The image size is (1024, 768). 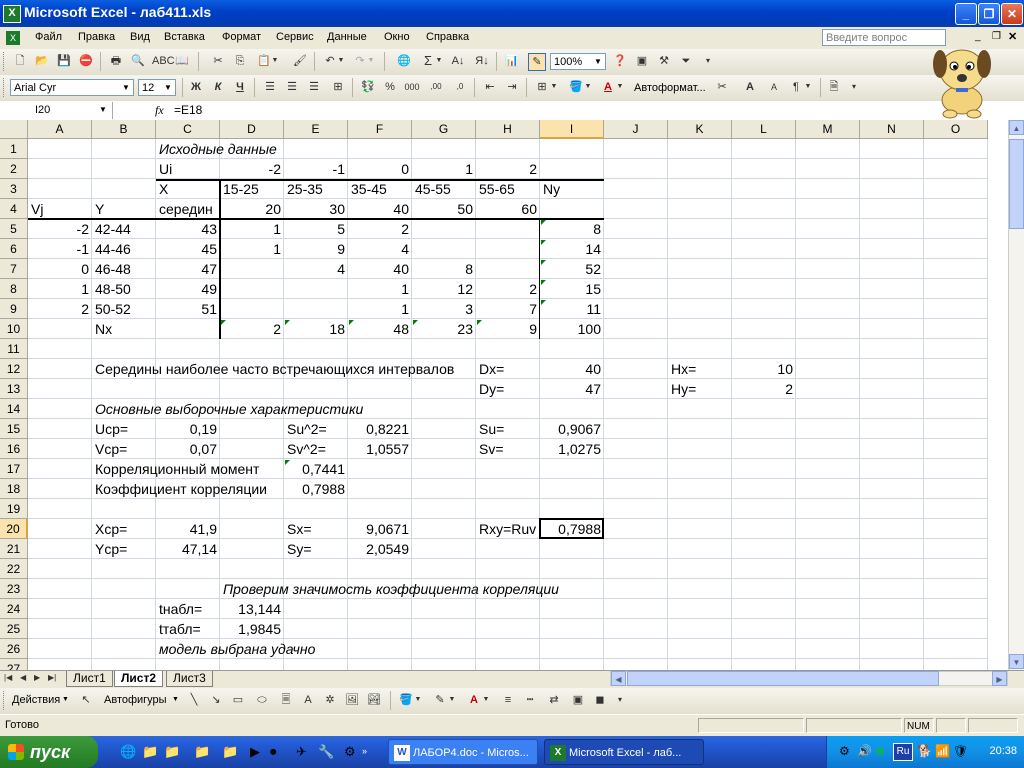 I want to click on scroll-down-icon: ▼, so click(x=1016, y=661).